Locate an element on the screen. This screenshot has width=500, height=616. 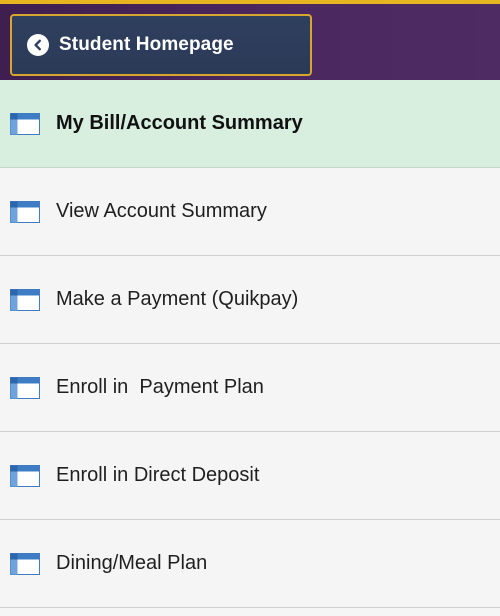
sidebar-item-make-a-payment: Make a Payment (Quikpay) is located at coordinates (250, 300).